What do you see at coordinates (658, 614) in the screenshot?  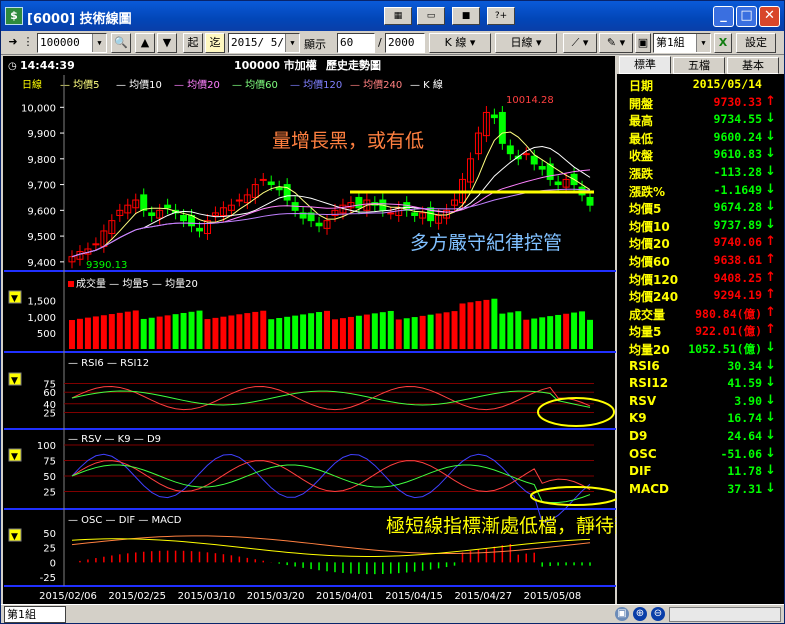 I see `zoom-in-icon: ⊖` at bounding box center [658, 614].